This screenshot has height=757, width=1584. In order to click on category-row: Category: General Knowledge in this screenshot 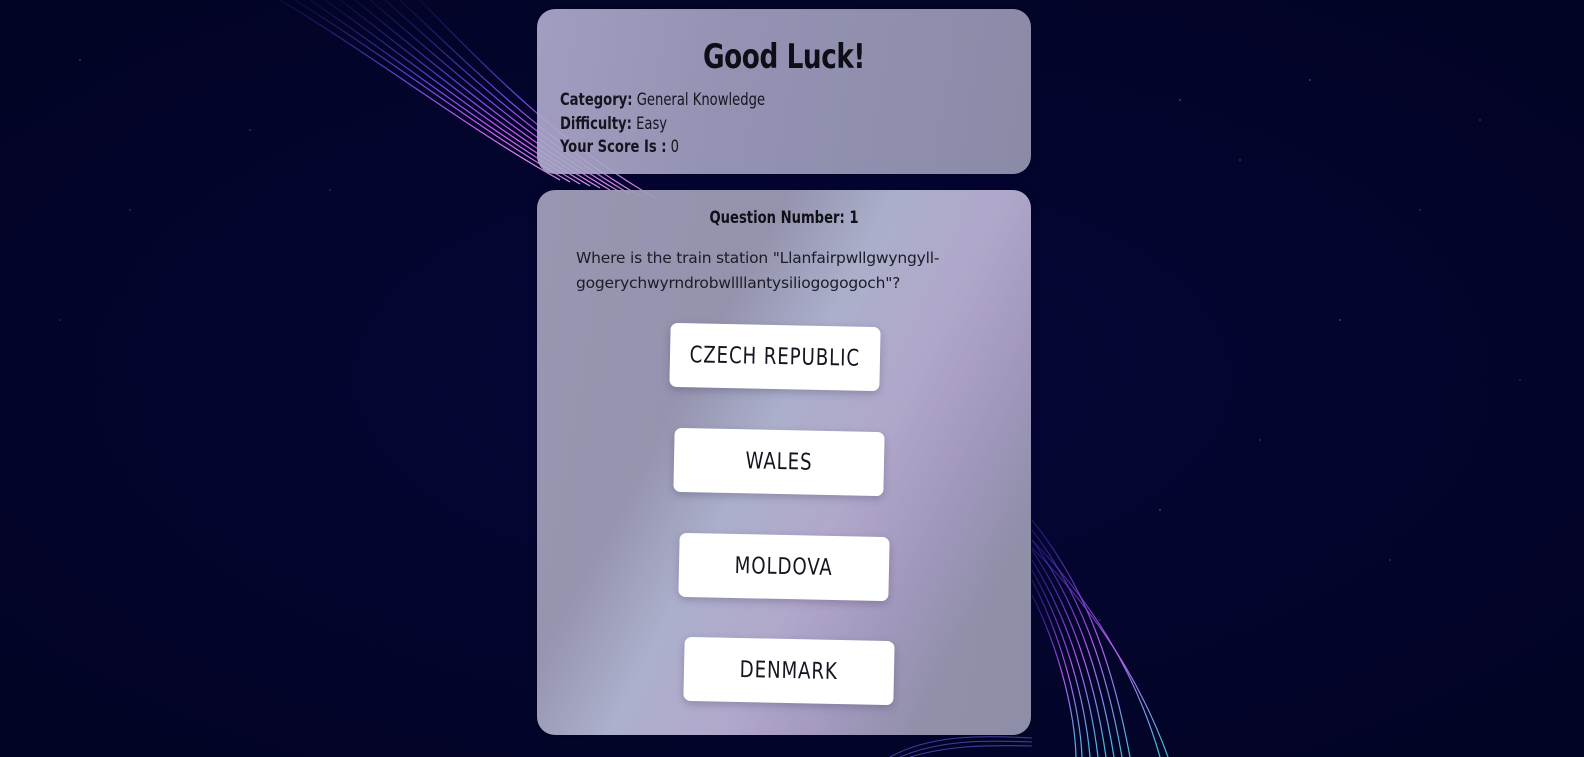, I will do `click(662, 101)`.